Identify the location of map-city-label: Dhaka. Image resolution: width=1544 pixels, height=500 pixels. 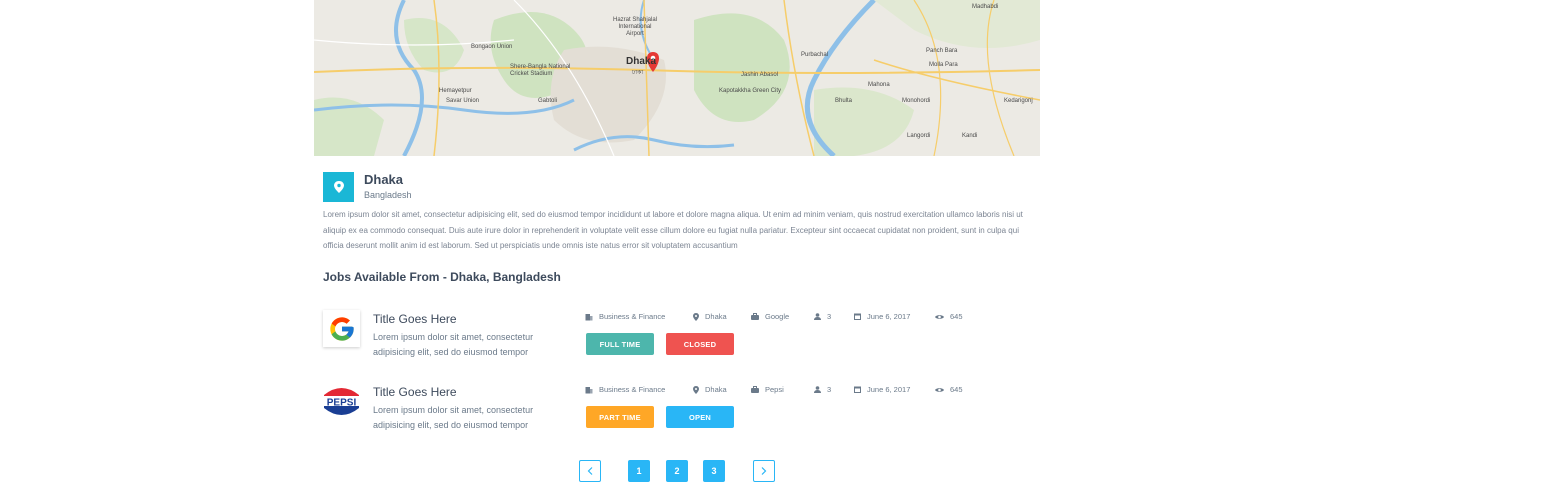
(641, 61).